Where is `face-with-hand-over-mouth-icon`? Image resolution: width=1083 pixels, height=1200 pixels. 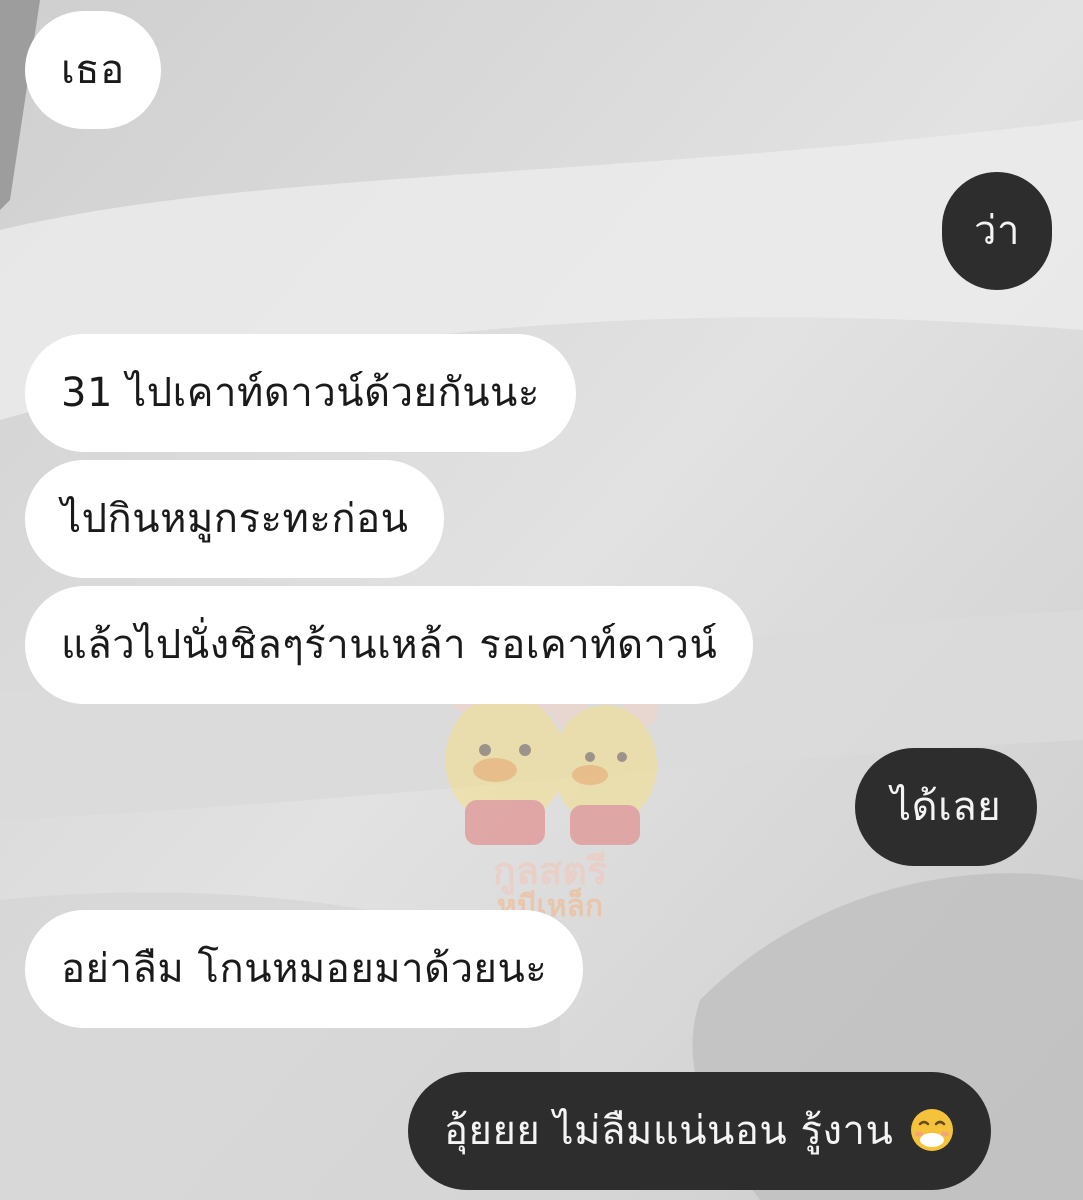 face-with-hand-over-mouth-icon is located at coordinates (931, 1130).